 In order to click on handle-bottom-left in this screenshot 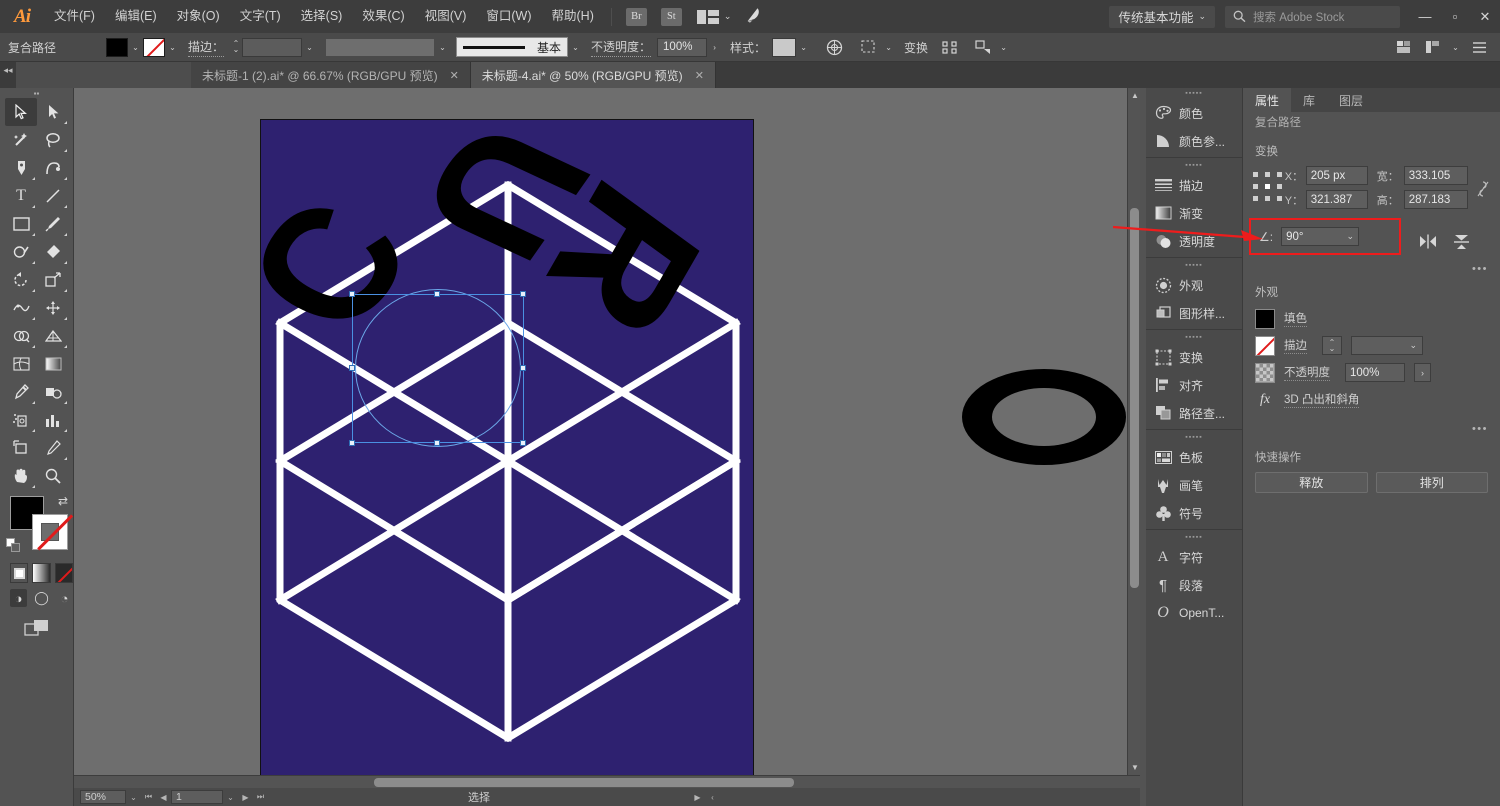, I will do `click(352, 443)`.